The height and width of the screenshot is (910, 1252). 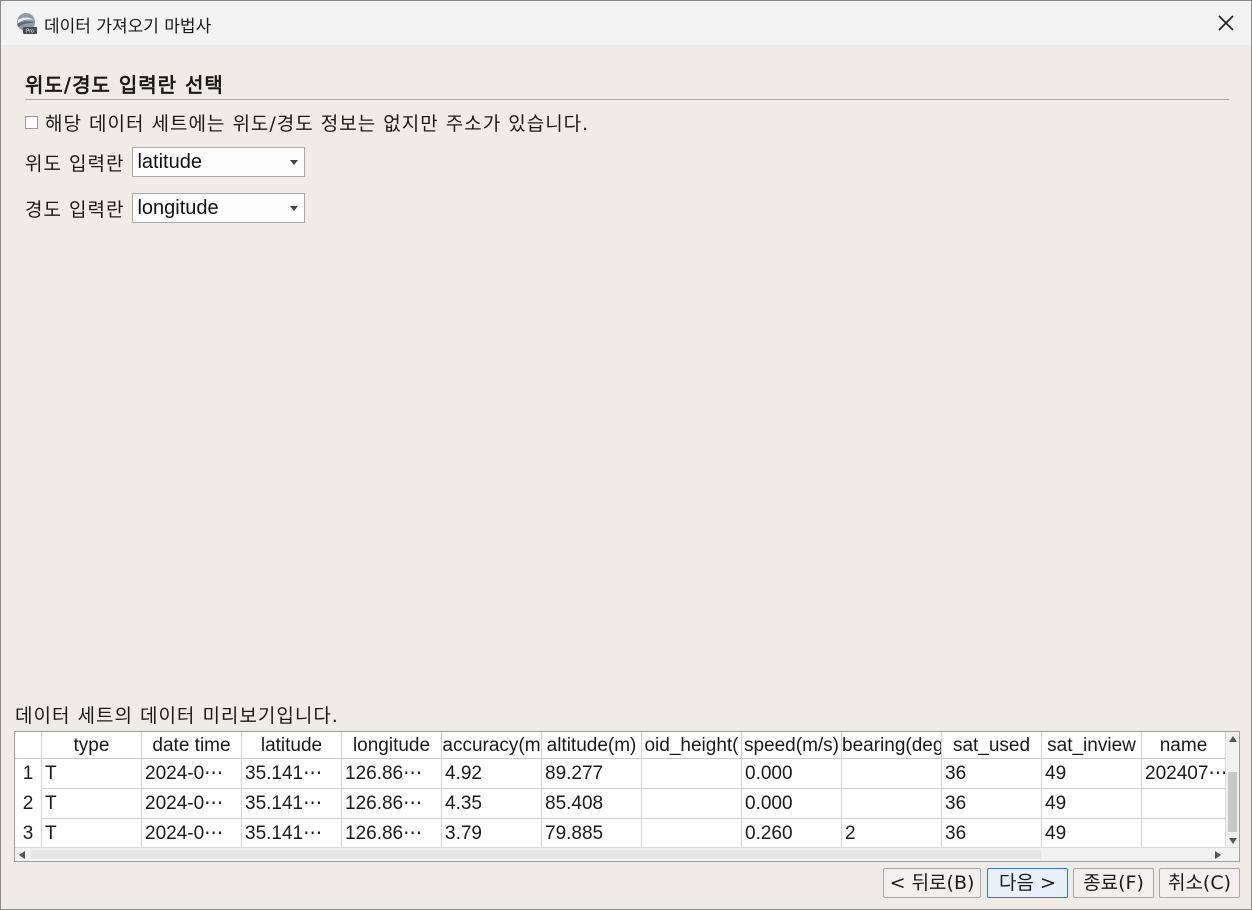 What do you see at coordinates (492, 774) in the screenshot?
I see `table-cell: 4.92` at bounding box center [492, 774].